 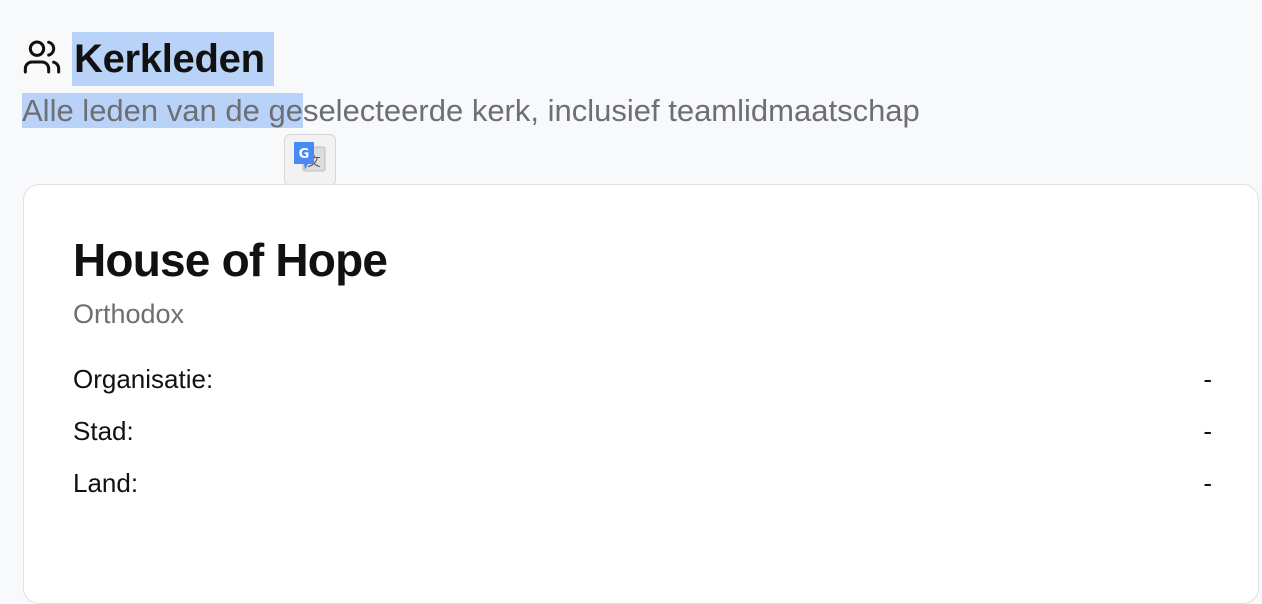 I want to click on church-denomination: Orthodox, so click(x=129, y=314).